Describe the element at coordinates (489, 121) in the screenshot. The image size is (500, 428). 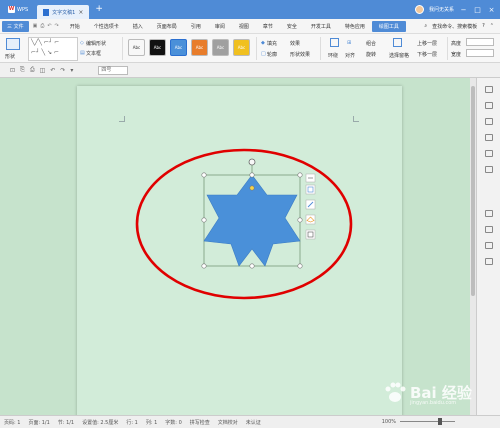
I see `shape-panel-icon` at that location.